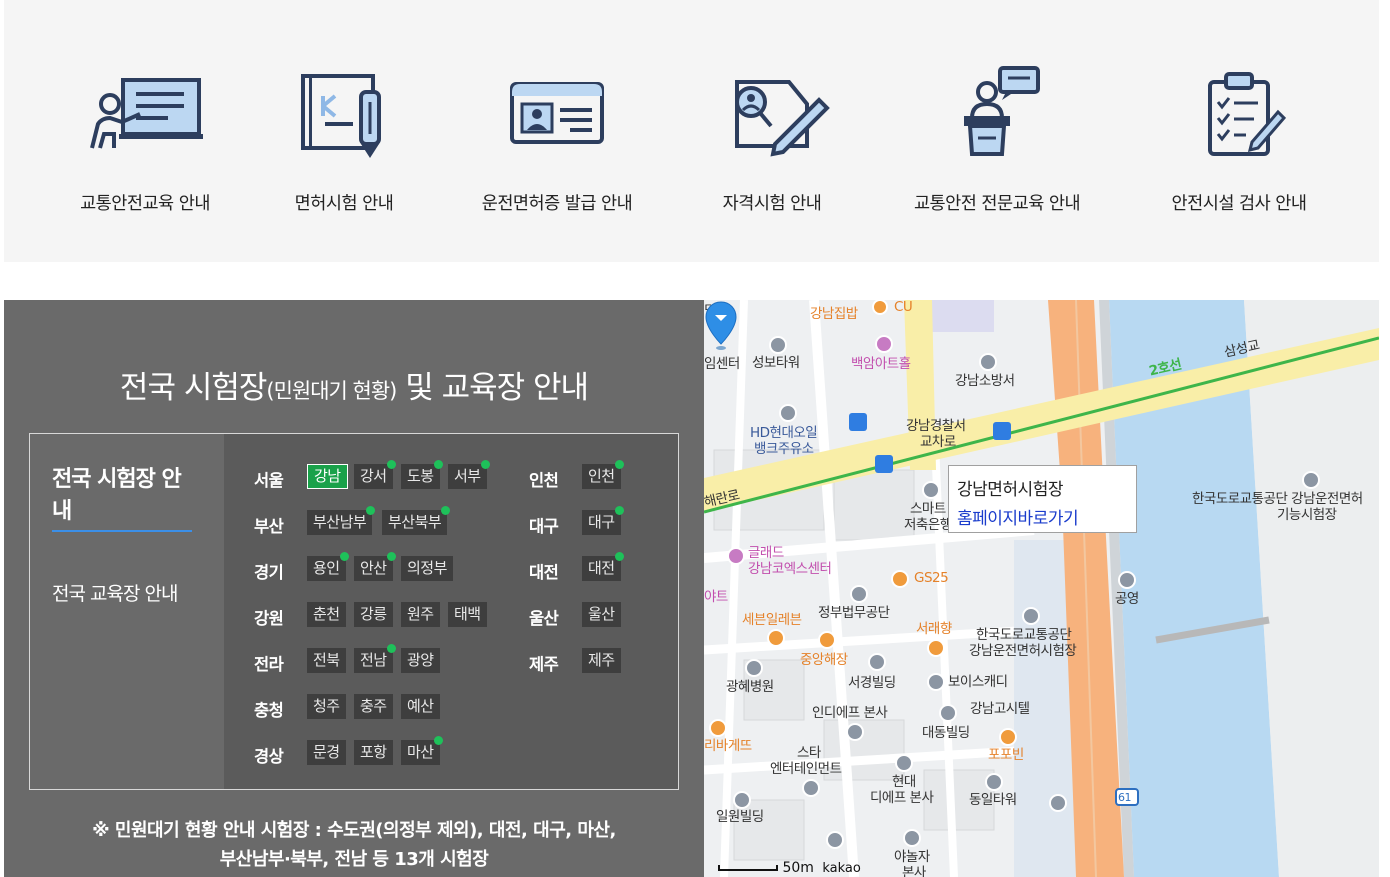 Image resolution: width=1390 pixels, height=877 pixels. What do you see at coordinates (1127, 599) in the screenshot?
I see `map-label: 공영` at bounding box center [1127, 599].